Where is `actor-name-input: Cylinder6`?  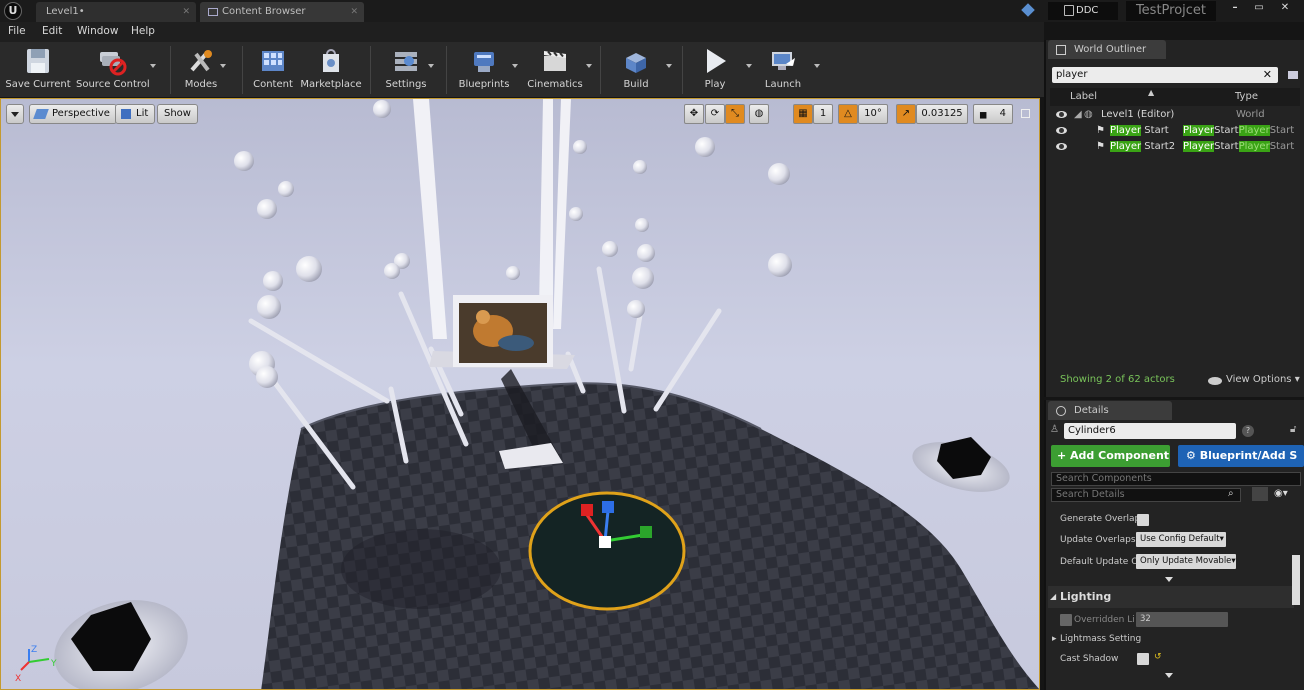
actor-name-input: Cylinder6 is located at coordinates (1150, 431).